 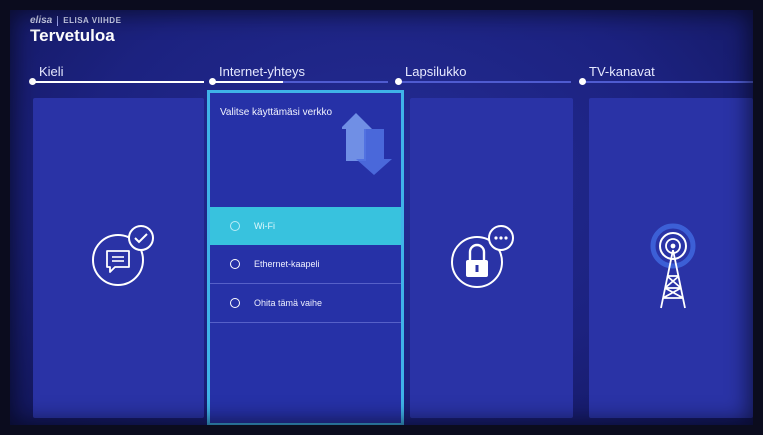 What do you see at coordinates (116, 74) in the screenshot?
I see `step-language: Kieli` at bounding box center [116, 74].